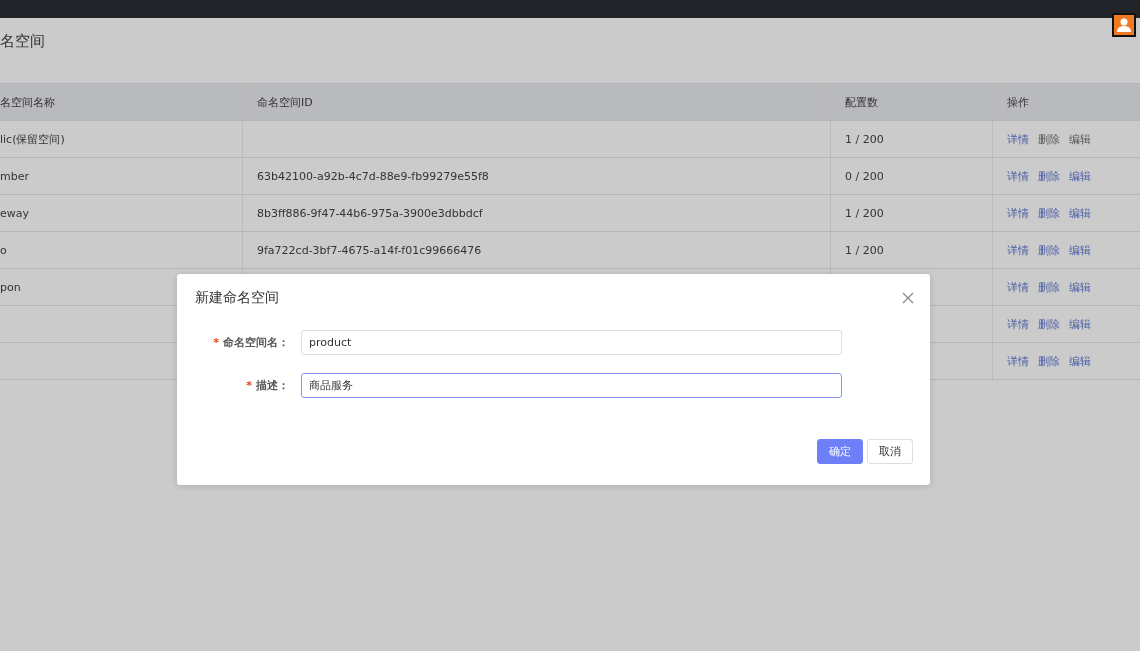 This screenshot has height=651, width=1140. What do you see at coordinates (121, 102) in the screenshot?
I see `column-header: 名空间名称` at bounding box center [121, 102].